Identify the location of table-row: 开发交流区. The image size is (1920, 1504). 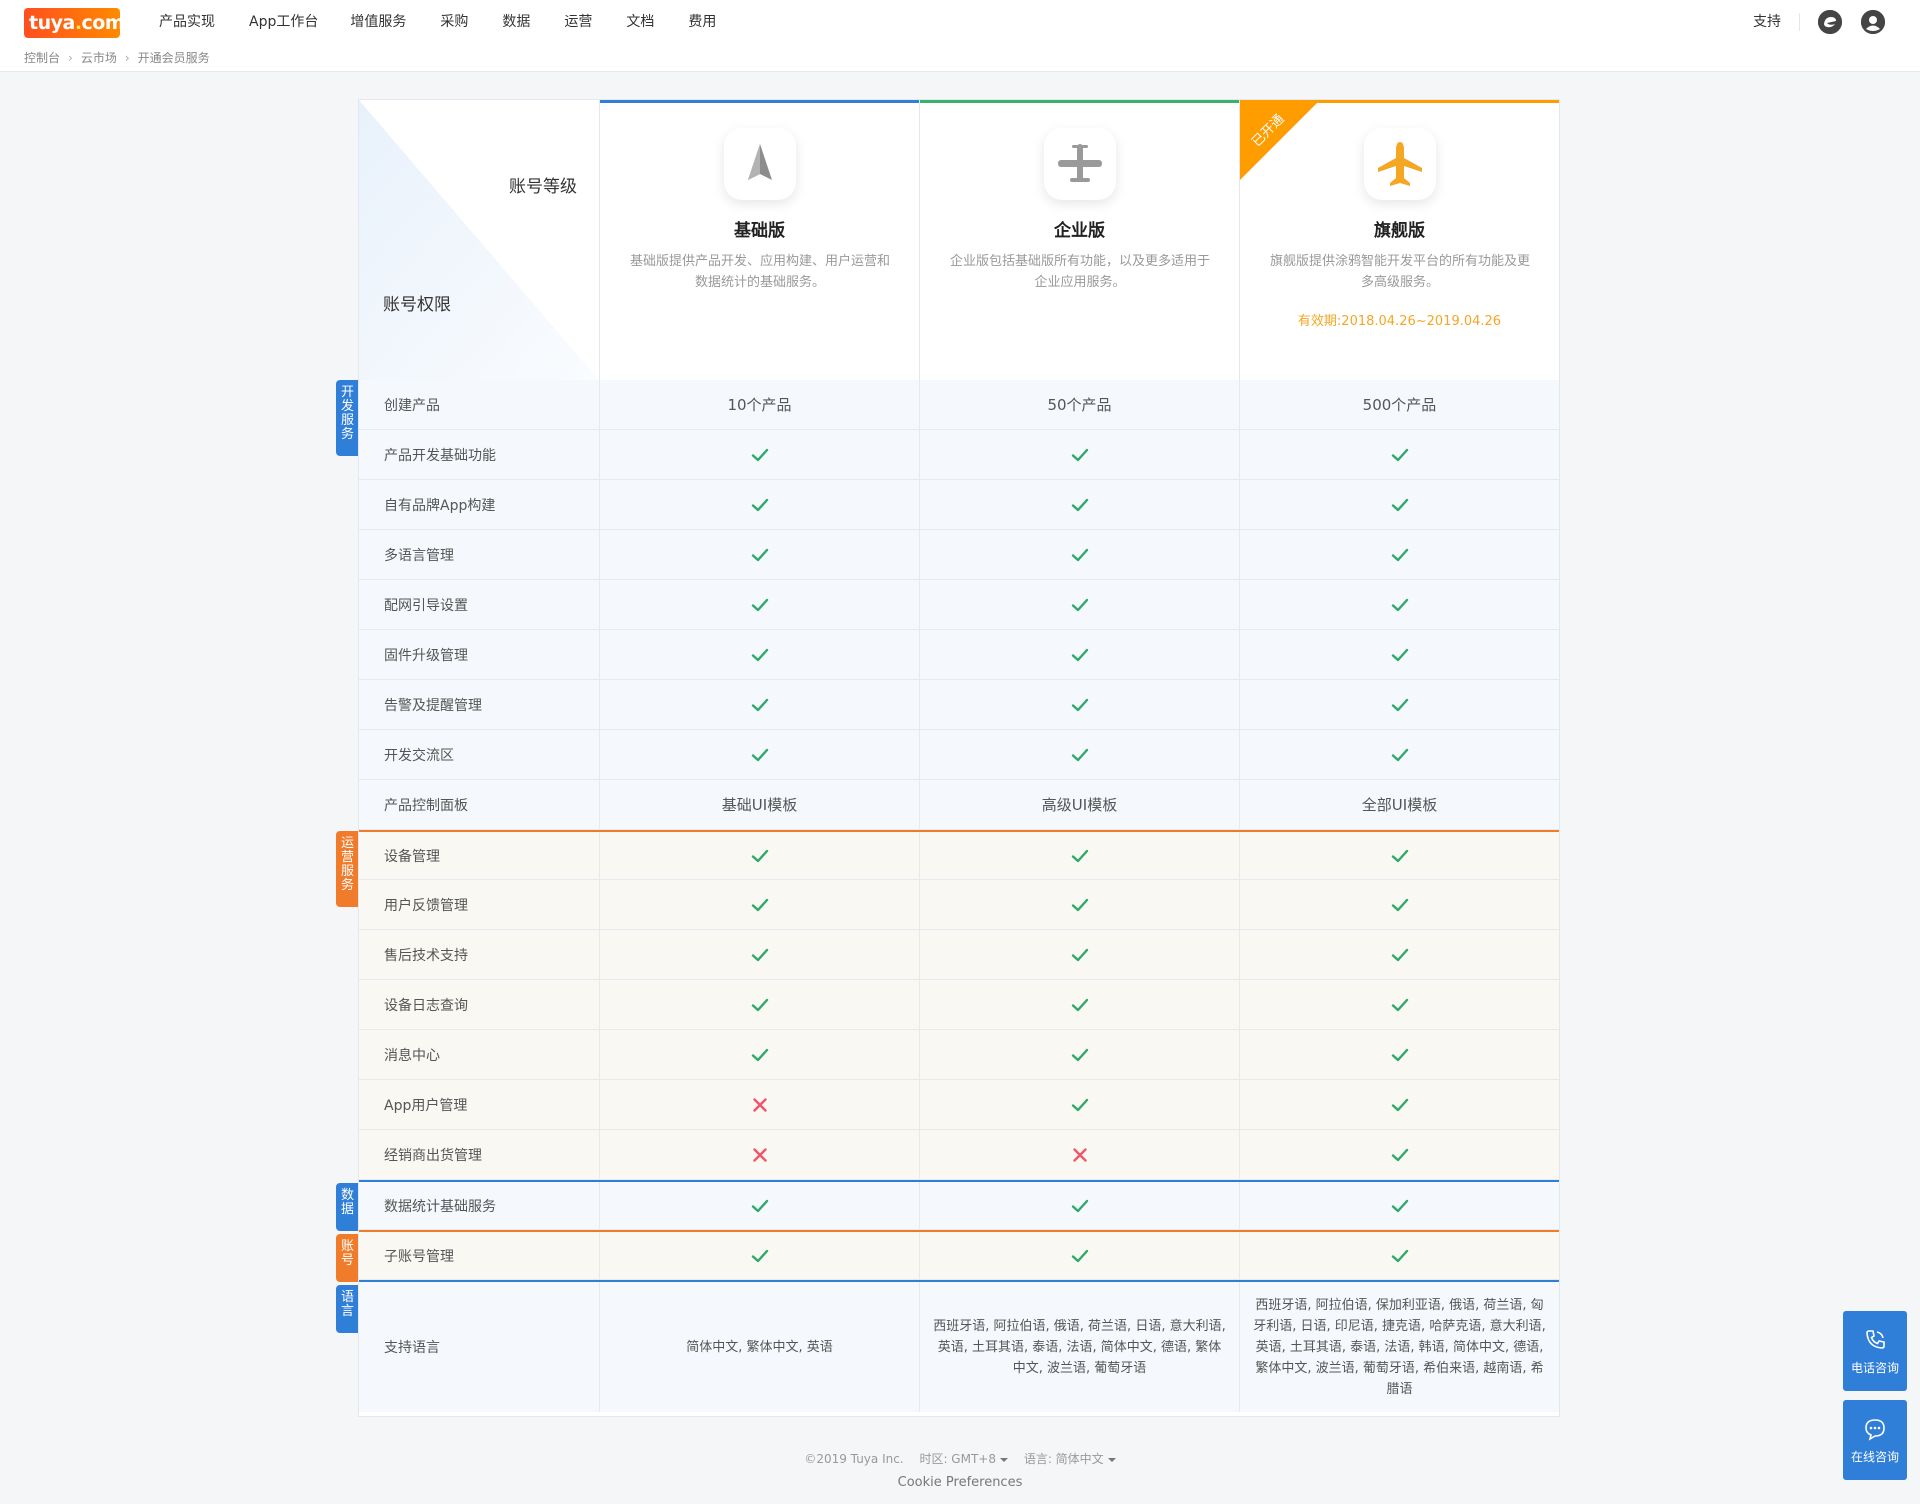
(959, 755).